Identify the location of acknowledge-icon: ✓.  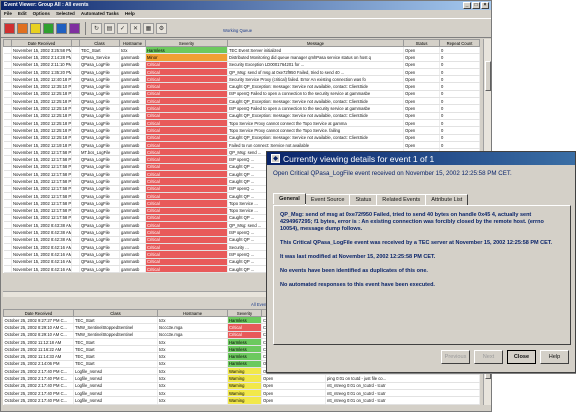
(122, 28).